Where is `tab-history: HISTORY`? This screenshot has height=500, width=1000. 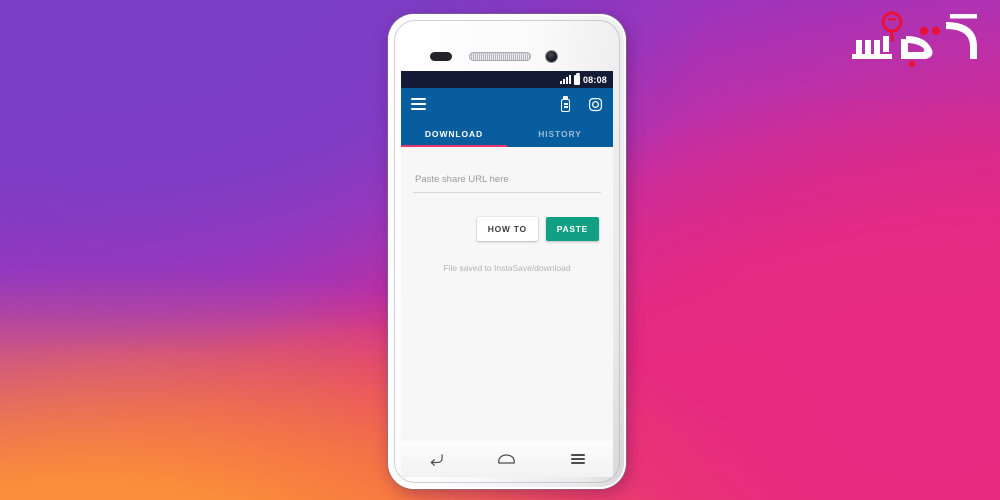
tab-history: HISTORY is located at coordinates (560, 133).